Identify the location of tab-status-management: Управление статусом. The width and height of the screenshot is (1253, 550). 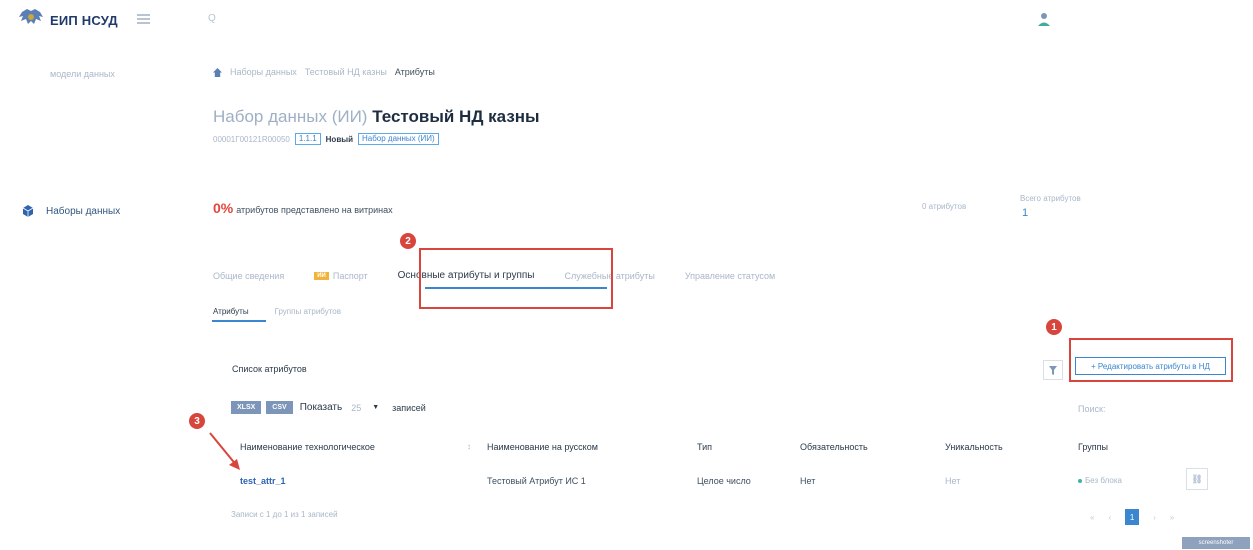
(730, 276).